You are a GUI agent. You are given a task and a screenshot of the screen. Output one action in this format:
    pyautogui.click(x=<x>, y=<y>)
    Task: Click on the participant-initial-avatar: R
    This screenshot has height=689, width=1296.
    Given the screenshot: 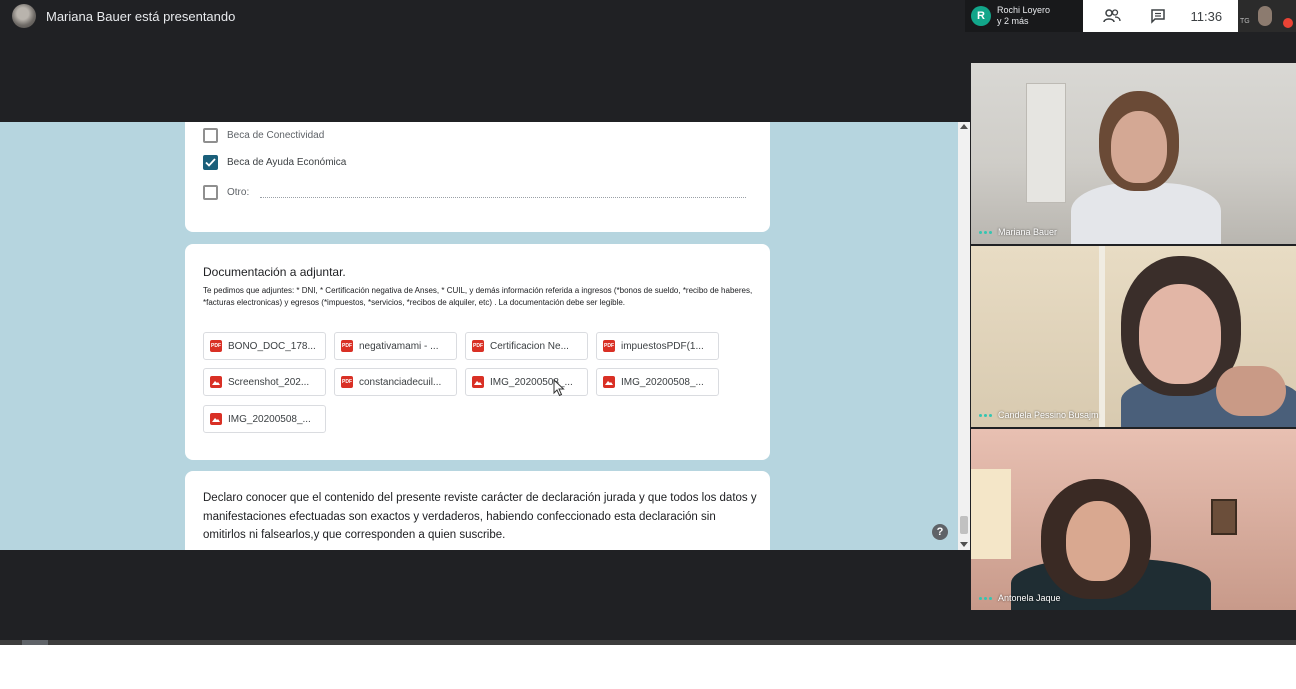 What is the action you would take?
    pyautogui.click(x=981, y=16)
    